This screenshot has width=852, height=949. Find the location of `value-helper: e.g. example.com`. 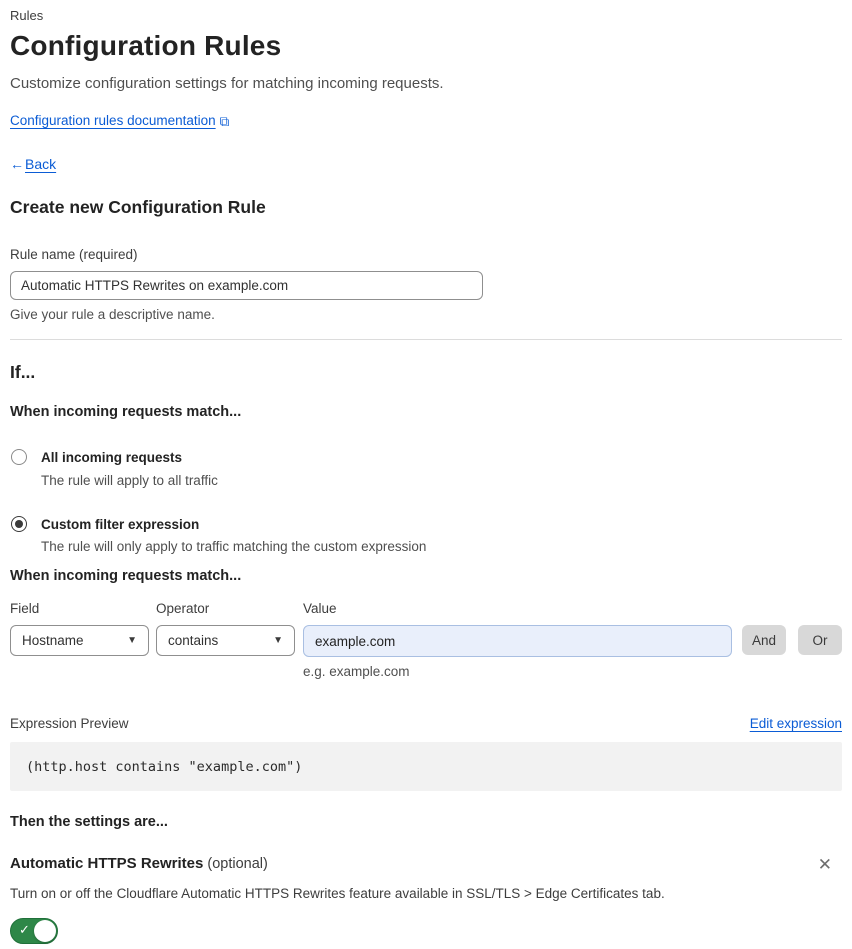

value-helper: e.g. example.com is located at coordinates (356, 672).